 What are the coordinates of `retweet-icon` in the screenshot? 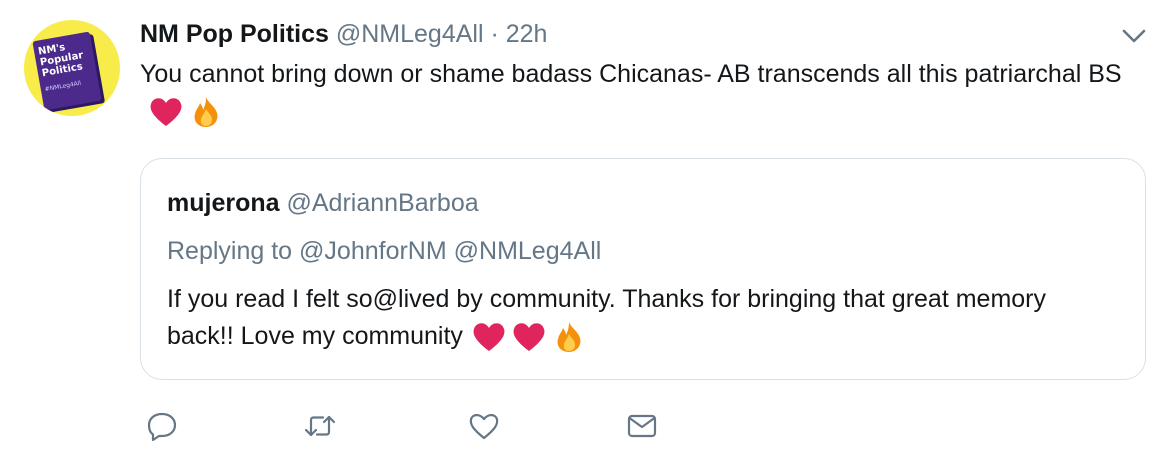 It's located at (320, 426).